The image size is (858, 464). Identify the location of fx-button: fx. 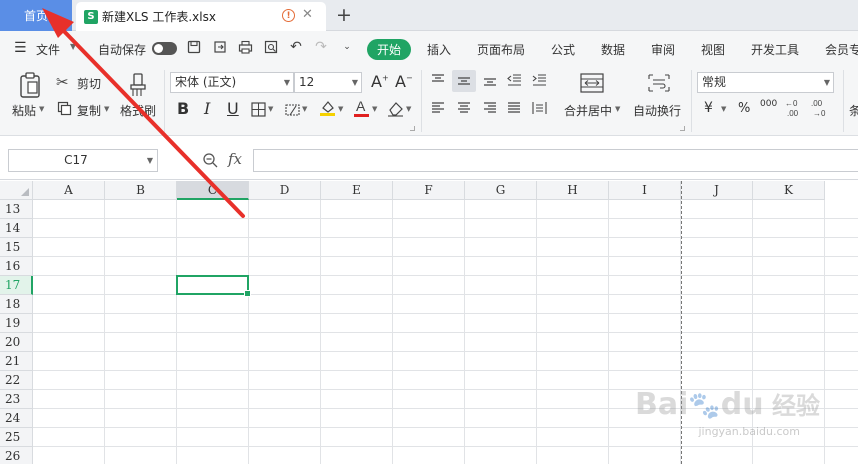
(235, 159).